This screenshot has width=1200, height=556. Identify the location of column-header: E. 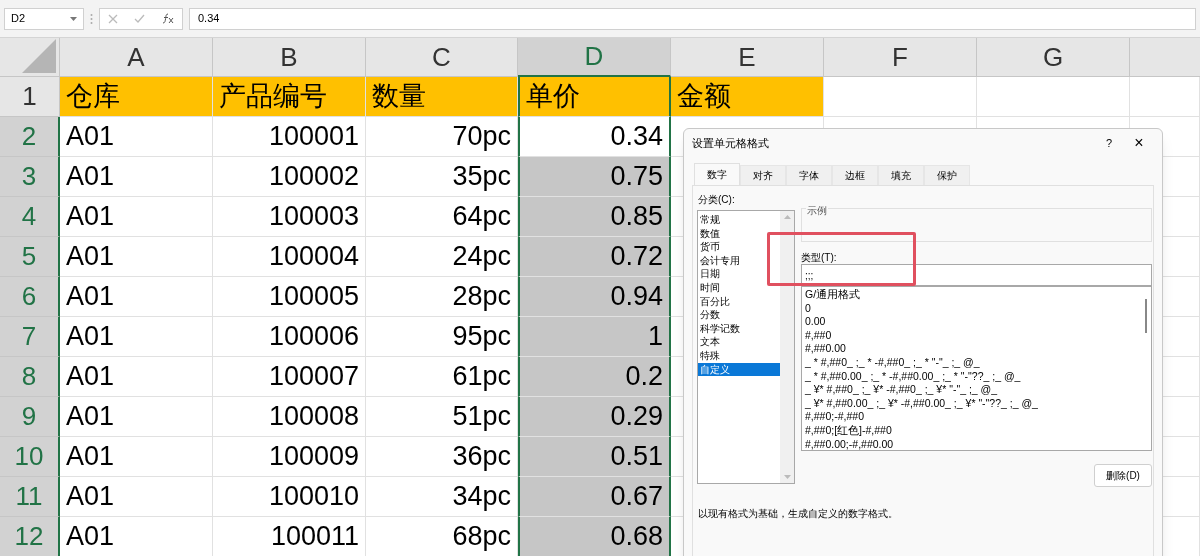
(747, 57).